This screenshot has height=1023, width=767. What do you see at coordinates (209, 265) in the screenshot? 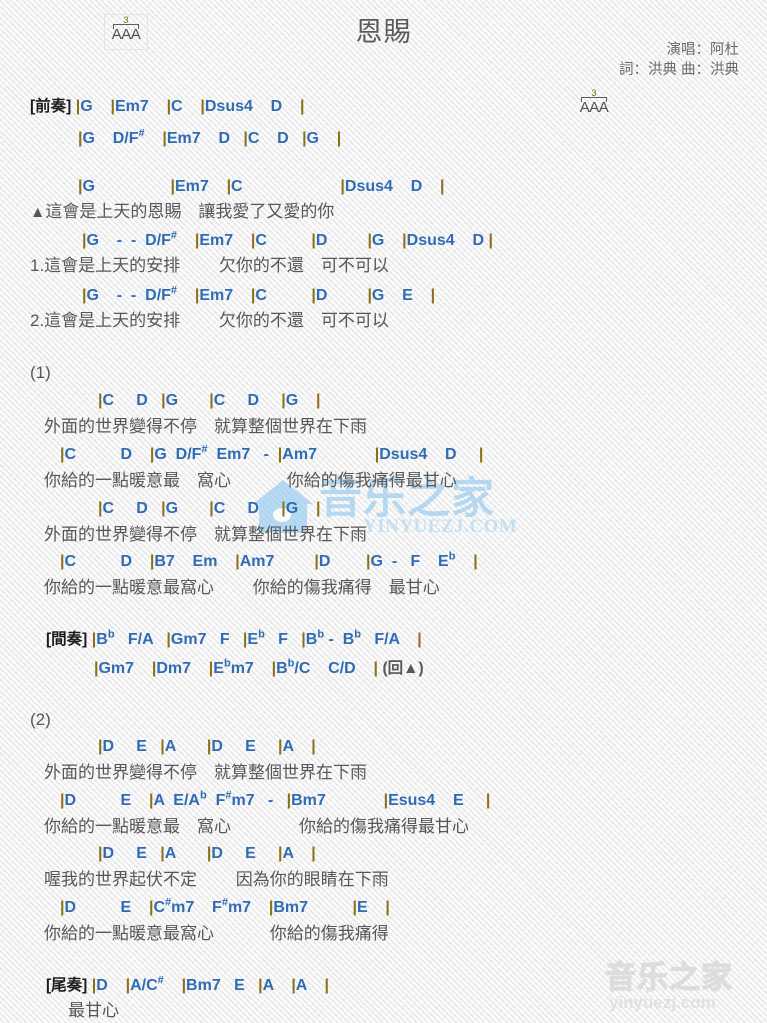
I see `lyric-line-5: 1.這會是上天的安排 欠你的不還 可不可以` at bounding box center [209, 265].